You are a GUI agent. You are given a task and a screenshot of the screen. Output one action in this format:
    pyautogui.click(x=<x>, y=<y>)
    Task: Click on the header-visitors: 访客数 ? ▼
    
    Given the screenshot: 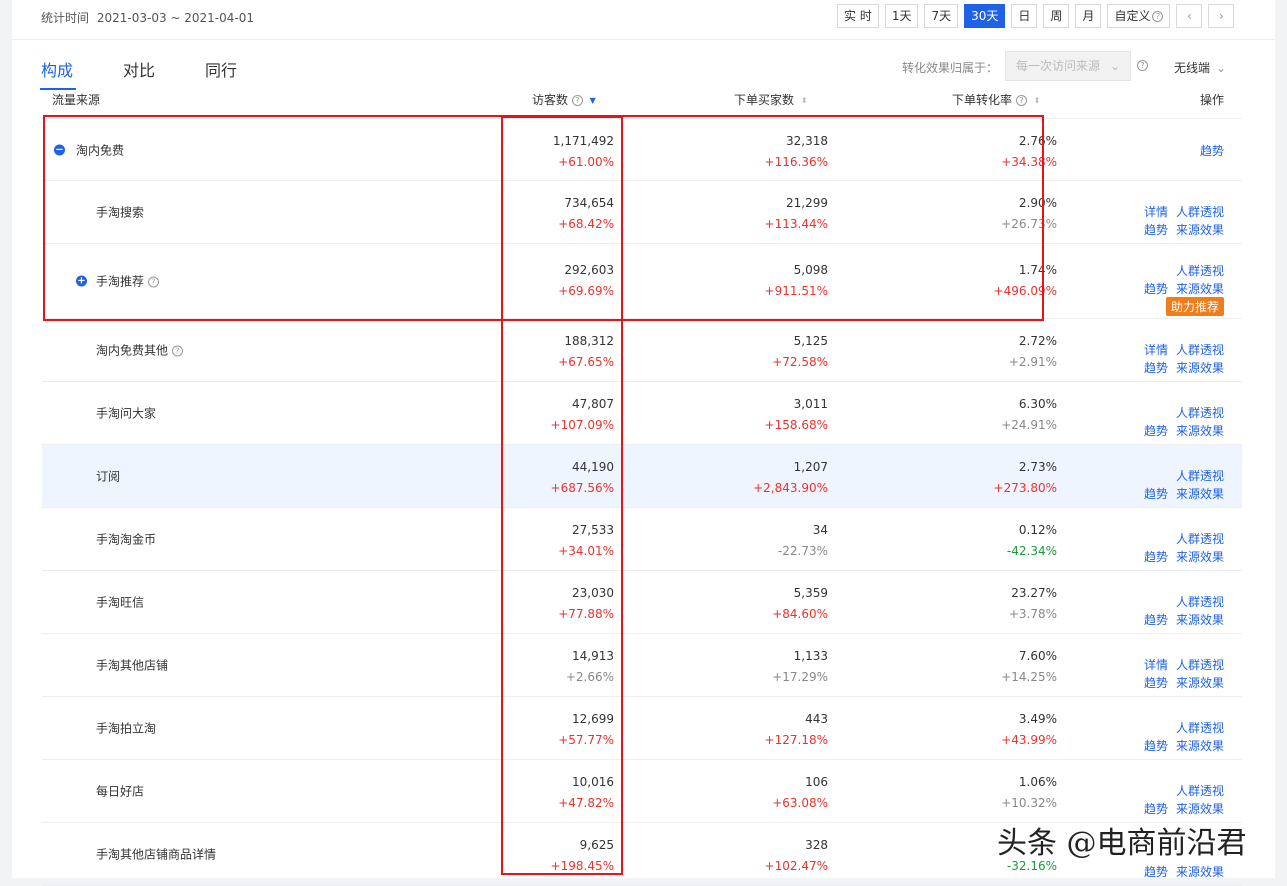 What is the action you would take?
    pyautogui.click(x=564, y=99)
    